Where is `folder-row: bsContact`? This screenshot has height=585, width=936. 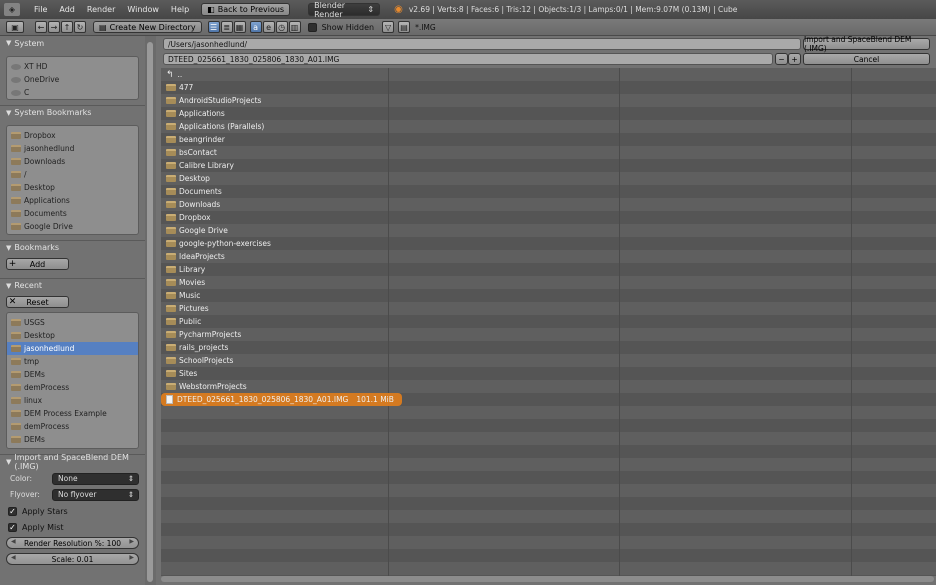 folder-row: bsContact is located at coordinates (189, 152).